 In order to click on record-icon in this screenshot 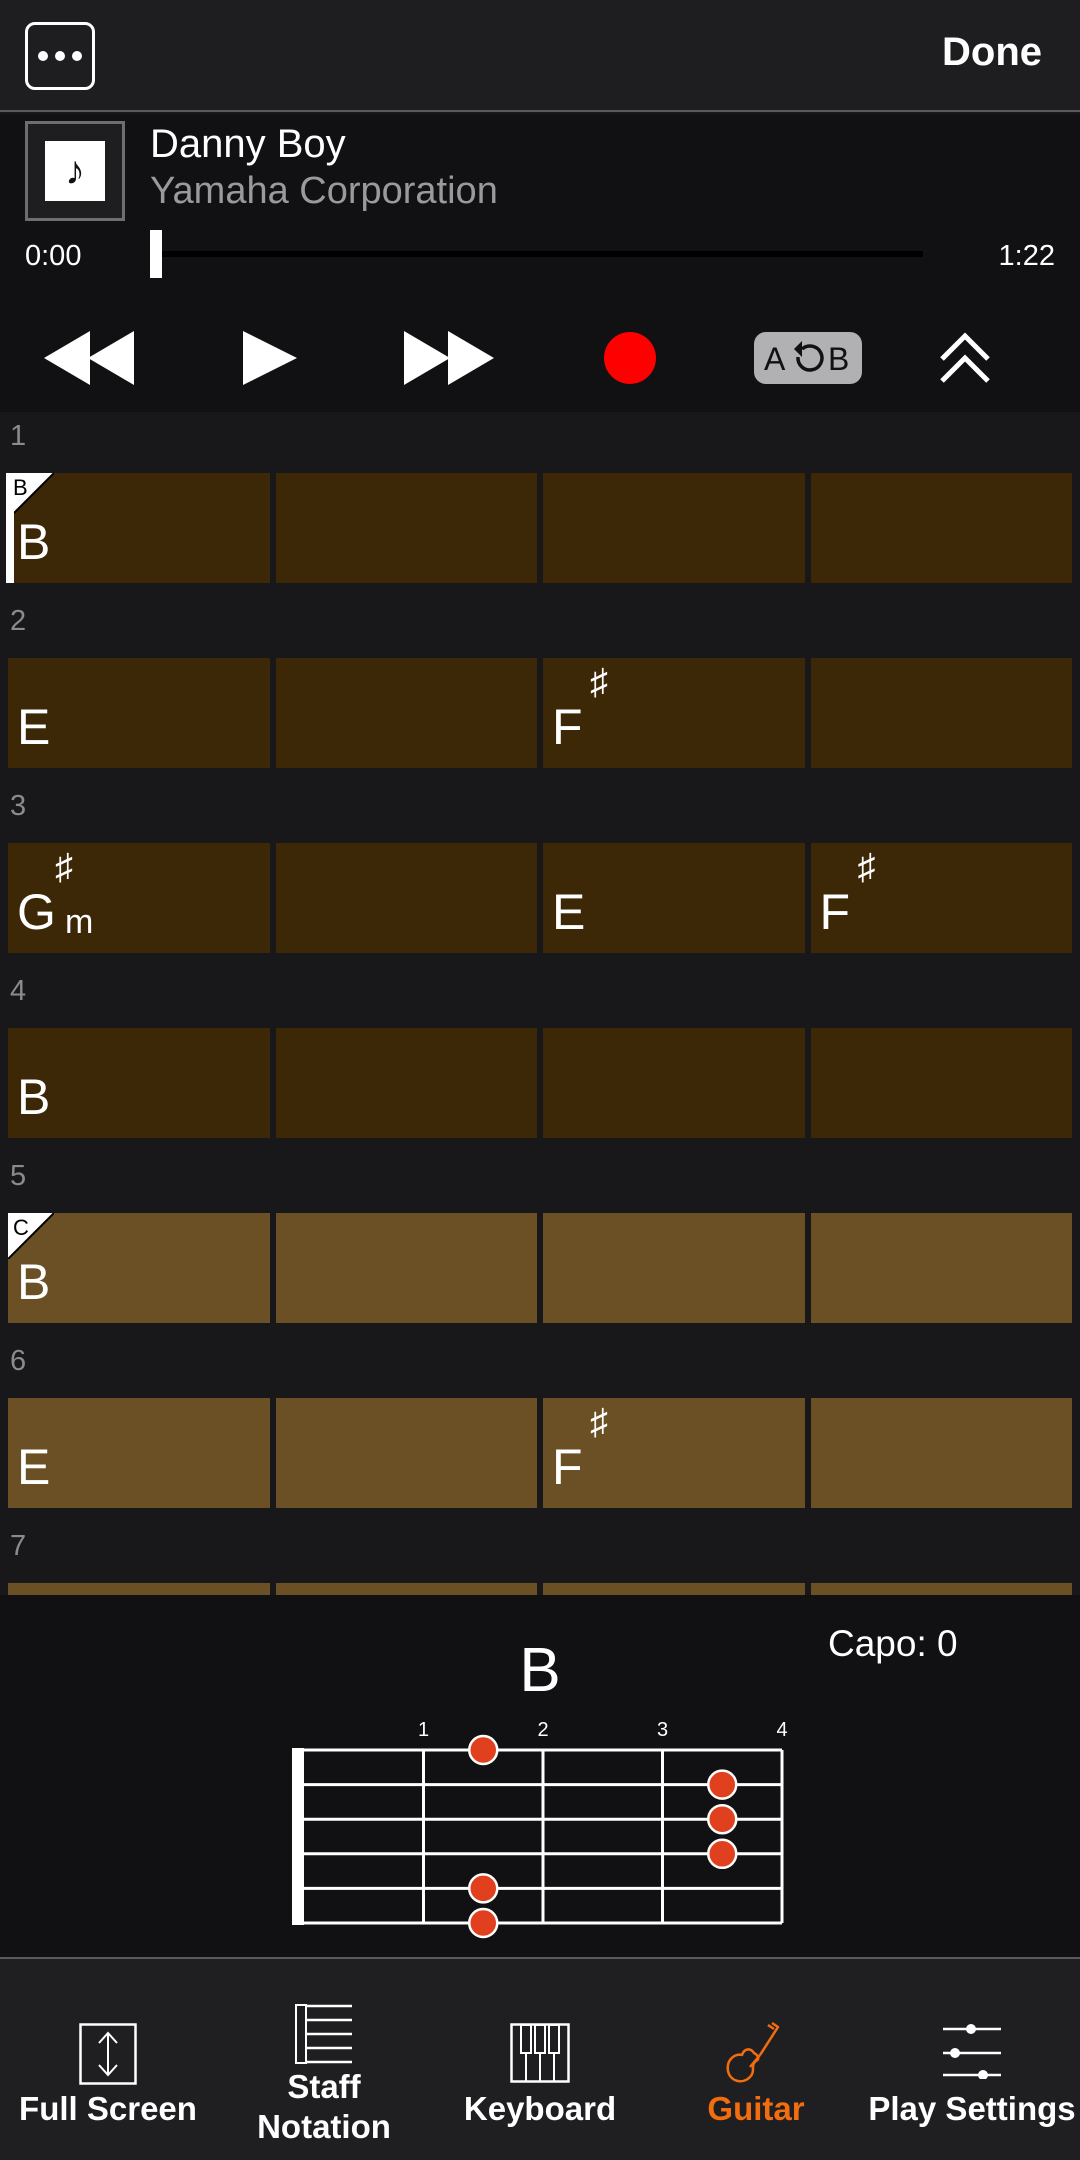, I will do `click(630, 358)`.